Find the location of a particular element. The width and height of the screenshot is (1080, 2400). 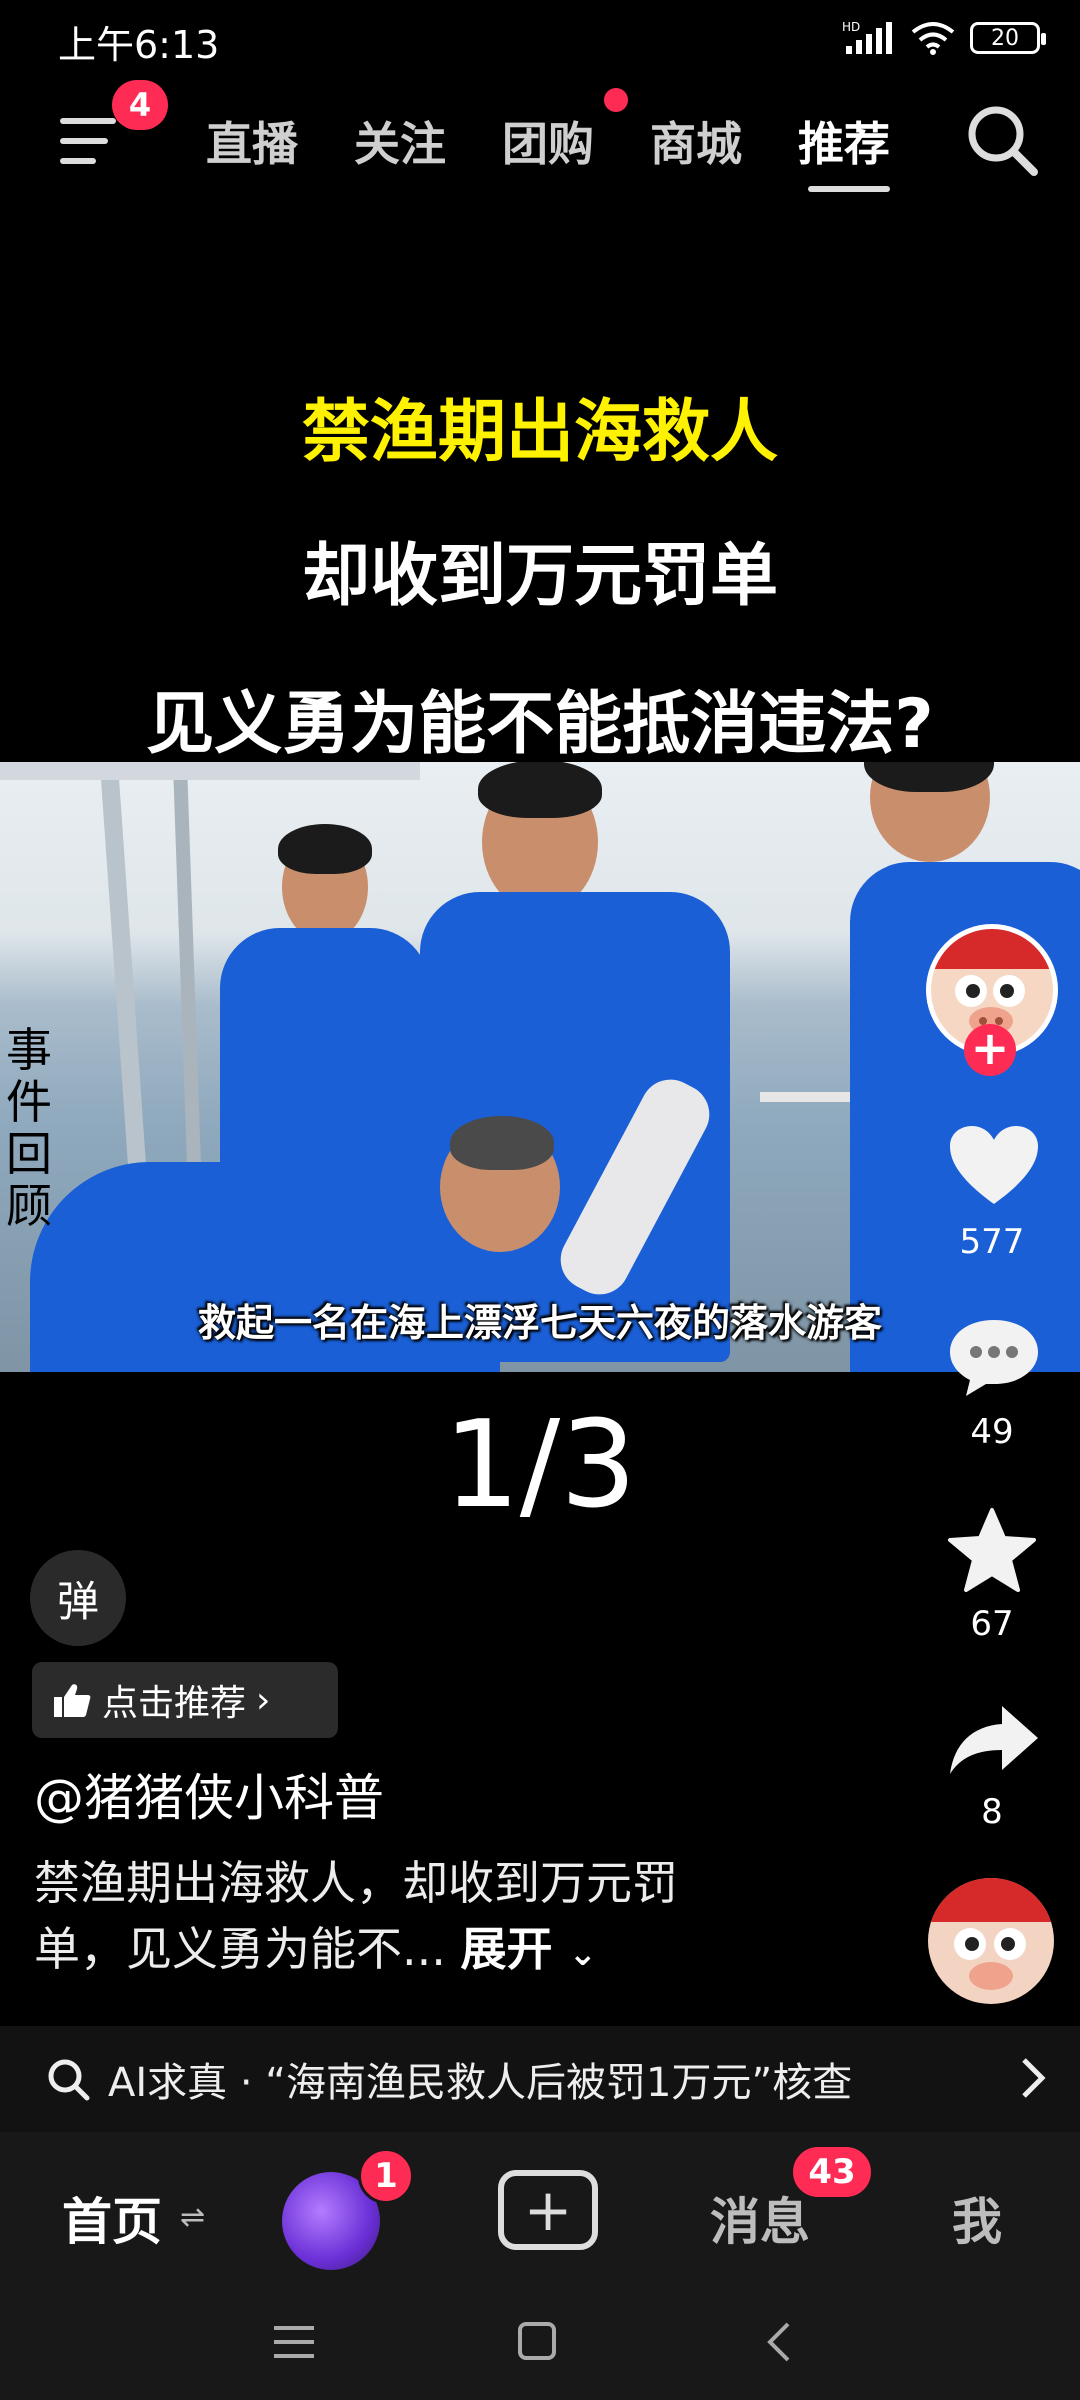

expand-label: 展开 is located at coordinates (506, 1949).